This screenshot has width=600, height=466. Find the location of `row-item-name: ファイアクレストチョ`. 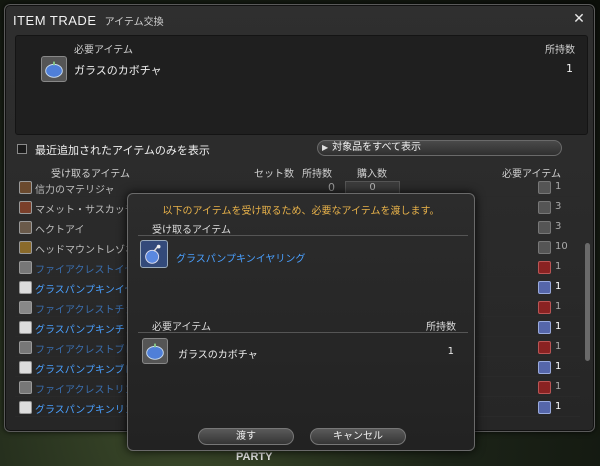

row-item-name: ファイアクレストチョ is located at coordinates (85, 310).